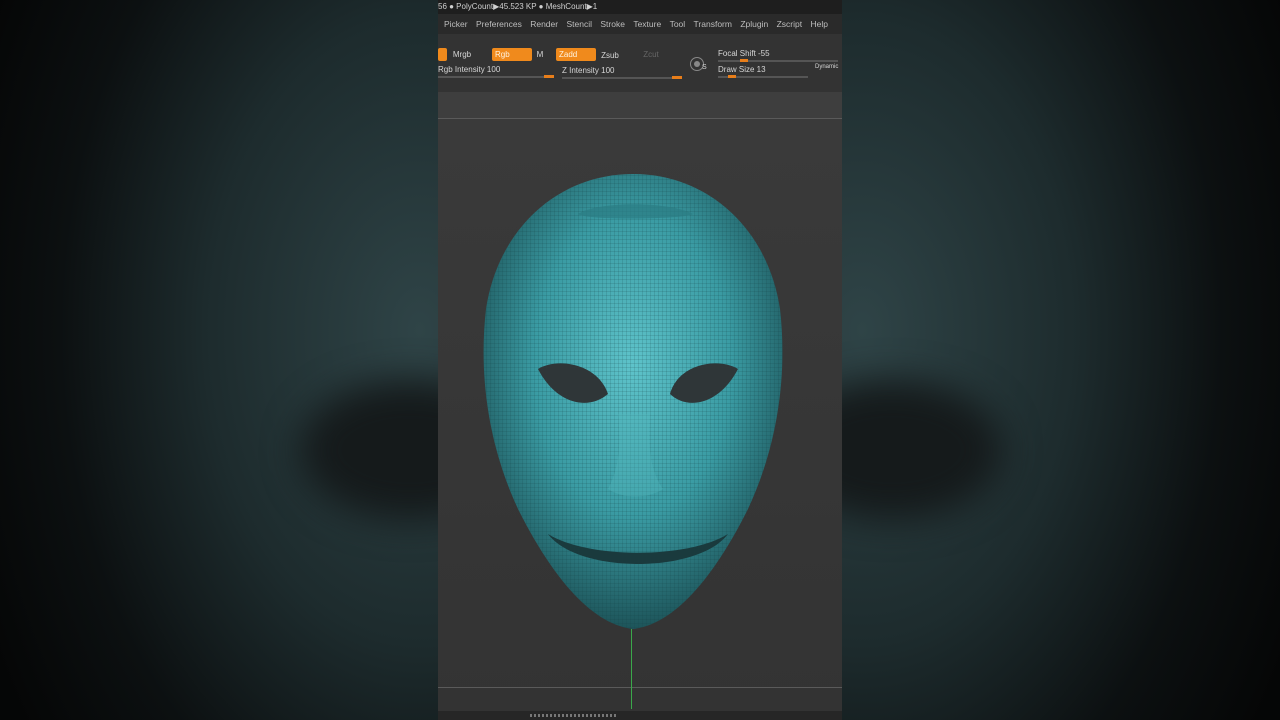 Image resolution: width=1280 pixels, height=720 pixels. Describe the element at coordinates (922, 450) in the screenshot. I see `blurred-eye-shadow-right` at that location.